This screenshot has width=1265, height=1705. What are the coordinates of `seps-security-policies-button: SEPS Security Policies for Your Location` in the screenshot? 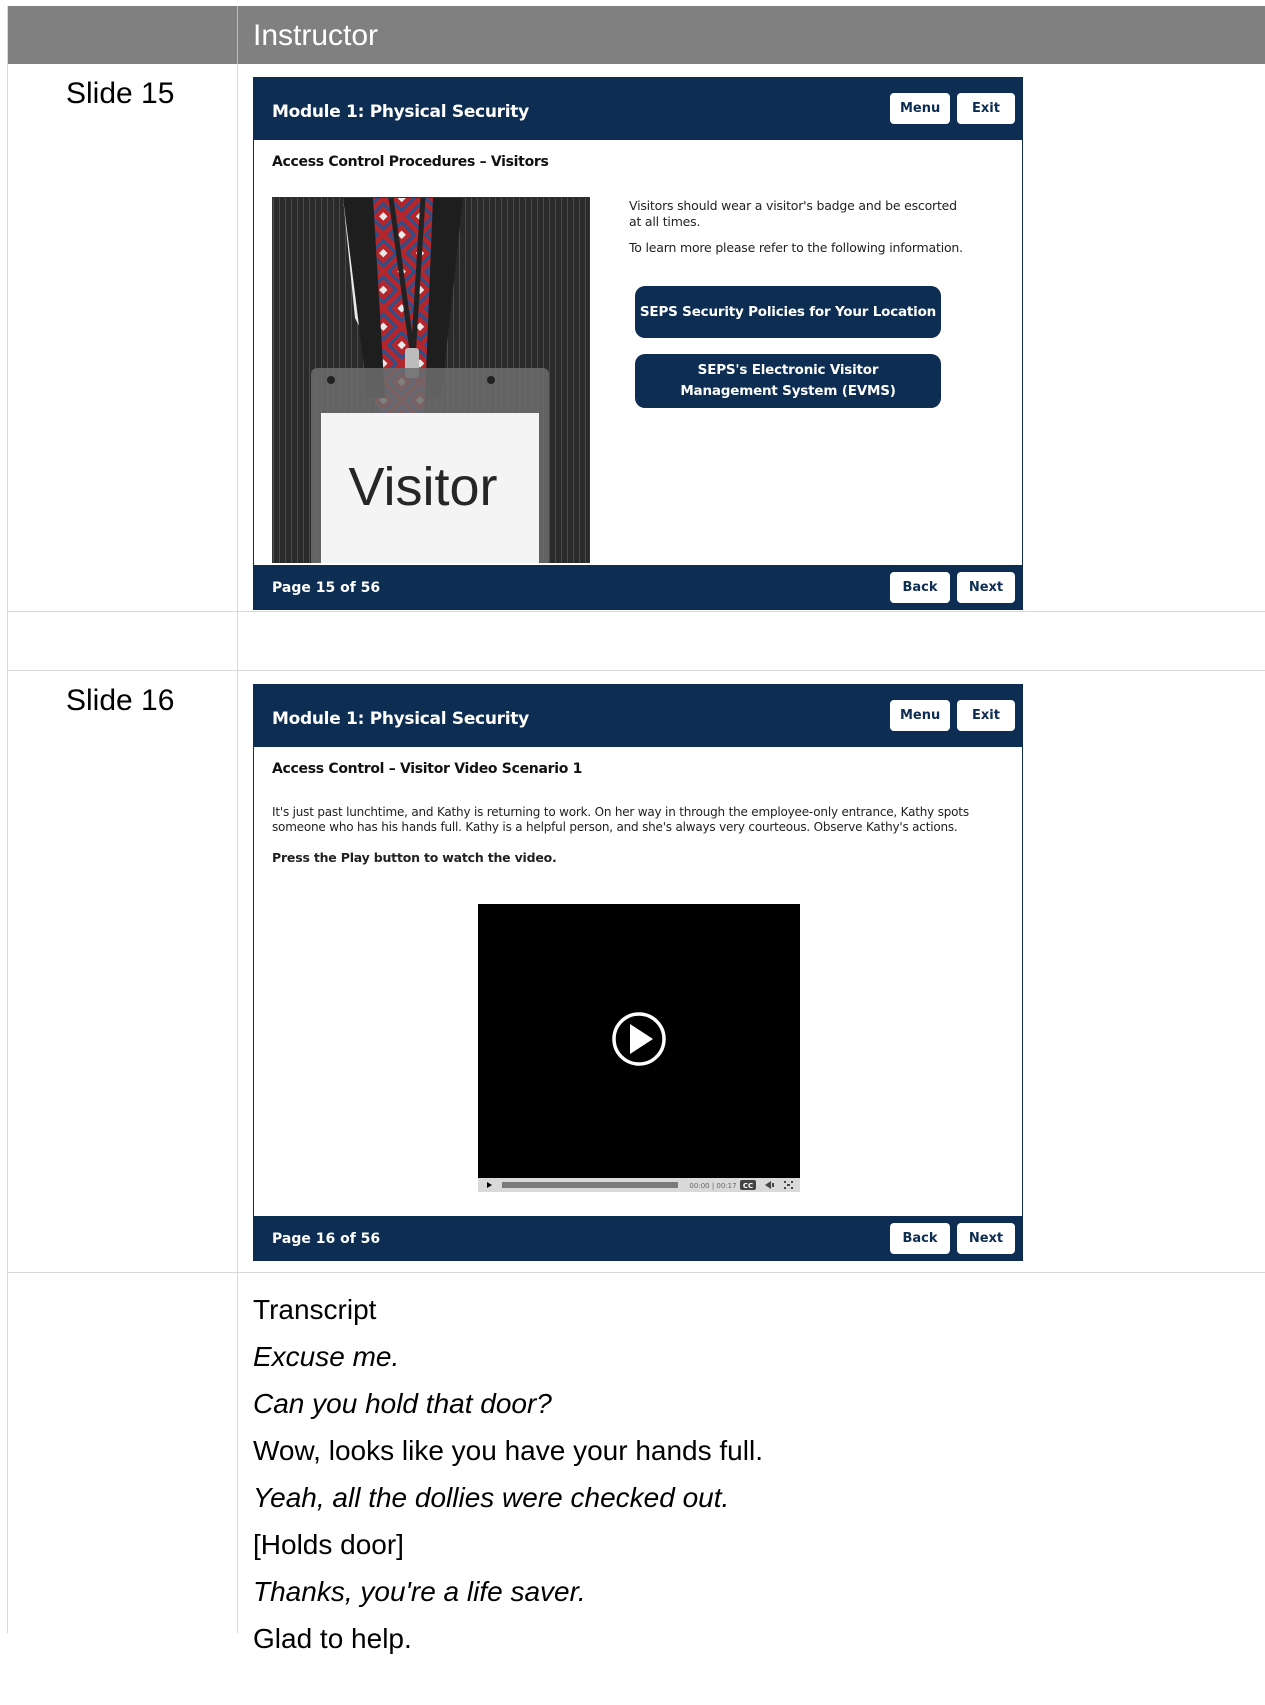 It's located at (788, 312).